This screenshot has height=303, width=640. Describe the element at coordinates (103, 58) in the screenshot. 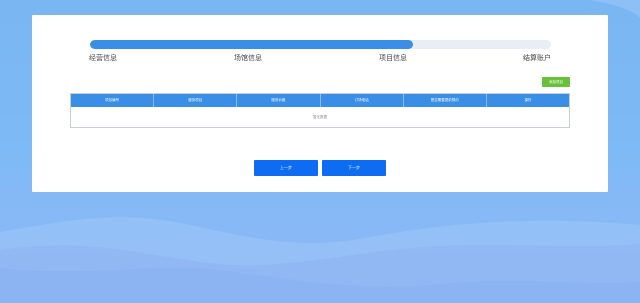

I see `step-business-info: 经营信息` at that location.